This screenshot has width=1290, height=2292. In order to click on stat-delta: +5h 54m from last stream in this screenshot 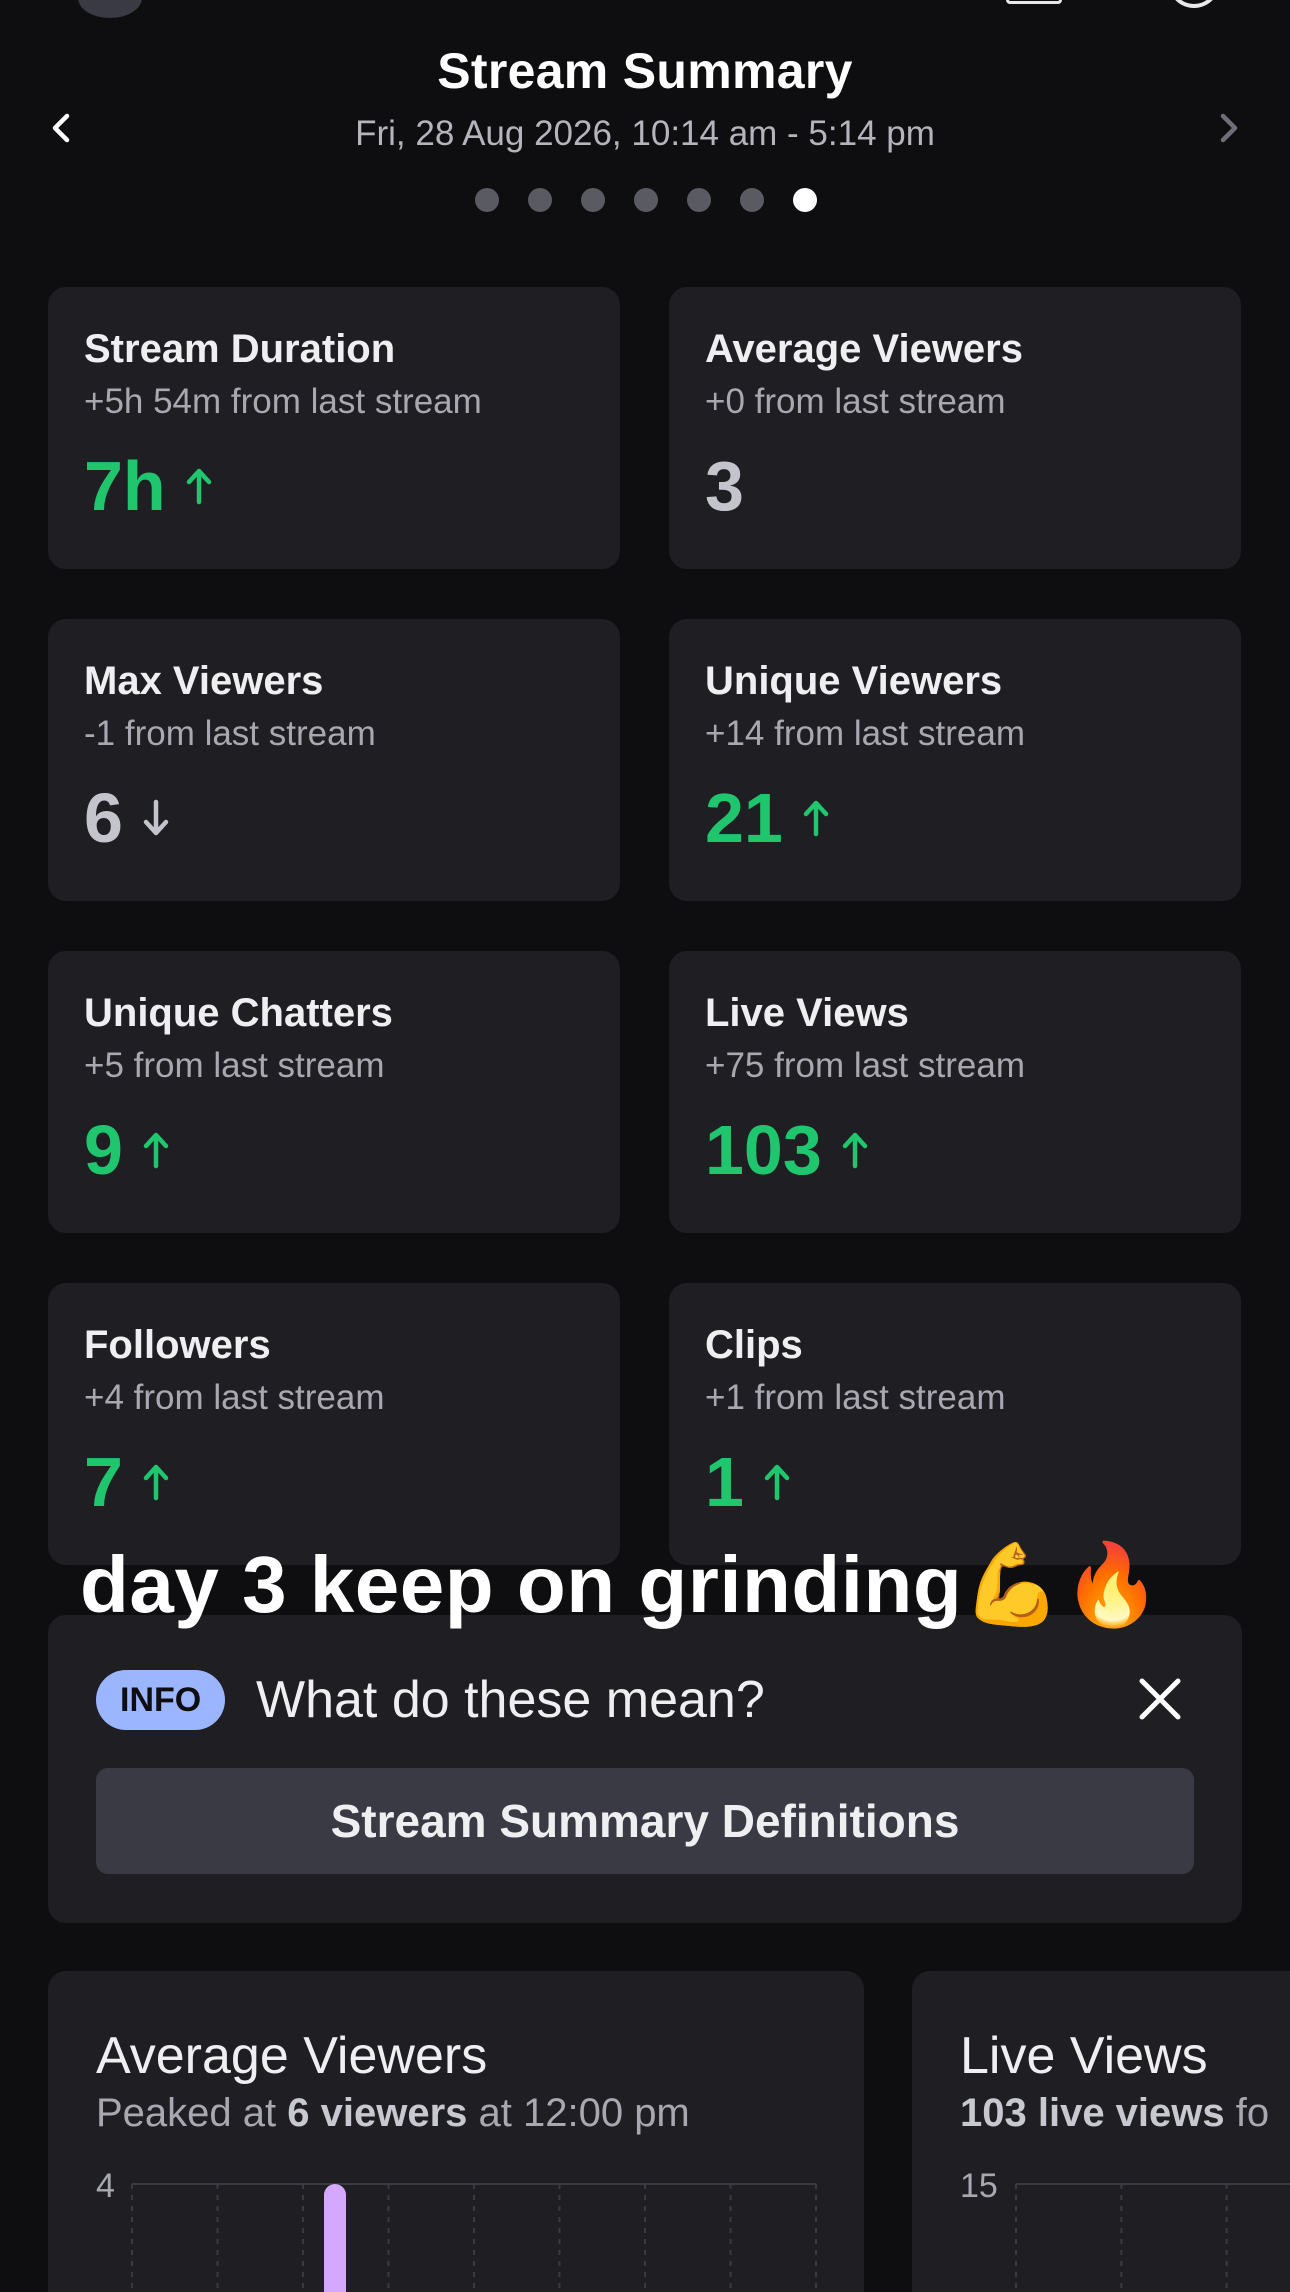, I will do `click(283, 401)`.